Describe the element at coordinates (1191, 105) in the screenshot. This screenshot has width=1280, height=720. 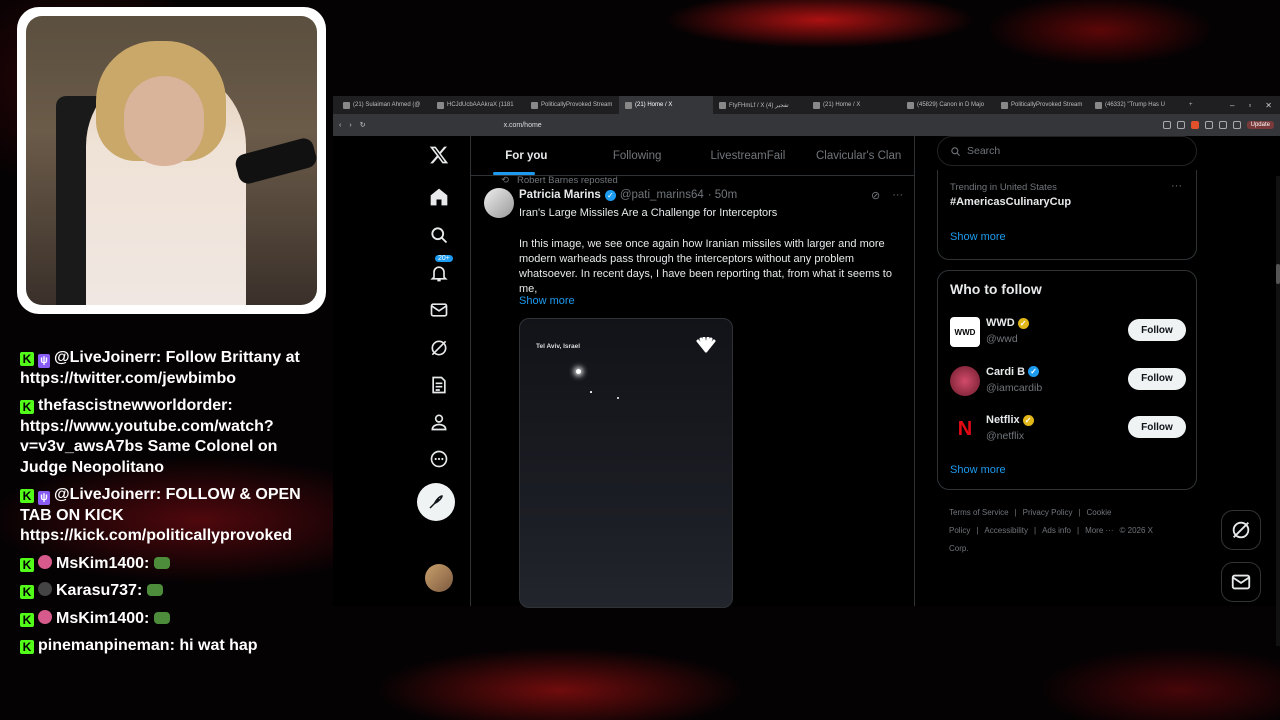
I see `new-tab-button: +` at that location.